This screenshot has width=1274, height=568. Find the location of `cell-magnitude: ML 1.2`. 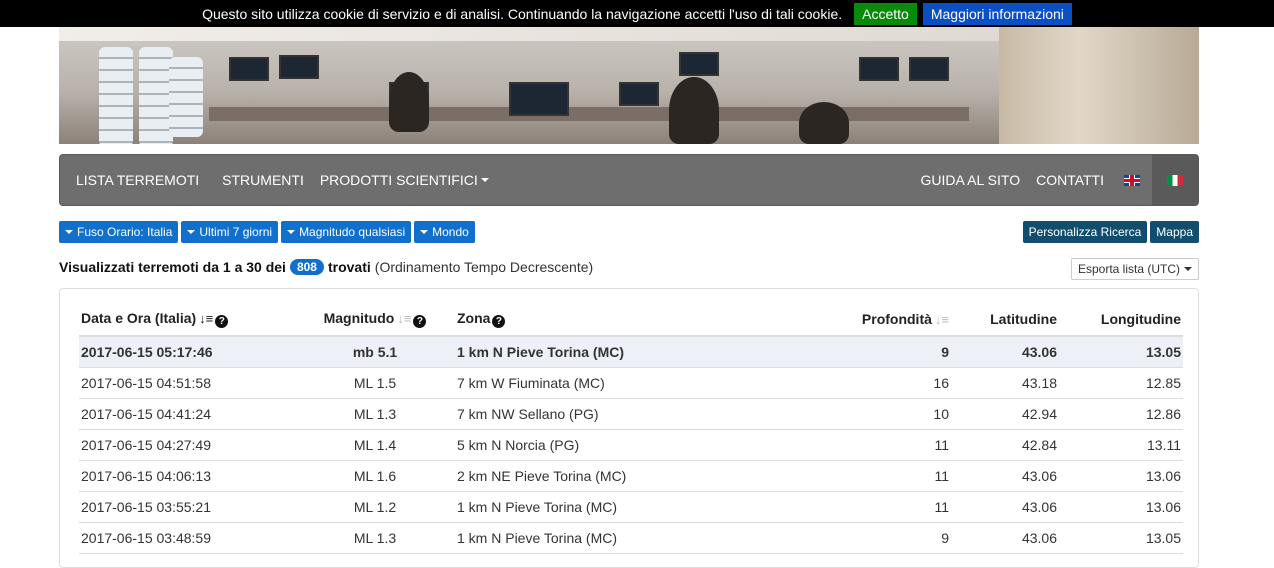

cell-magnitude: ML 1.2 is located at coordinates (375, 507).